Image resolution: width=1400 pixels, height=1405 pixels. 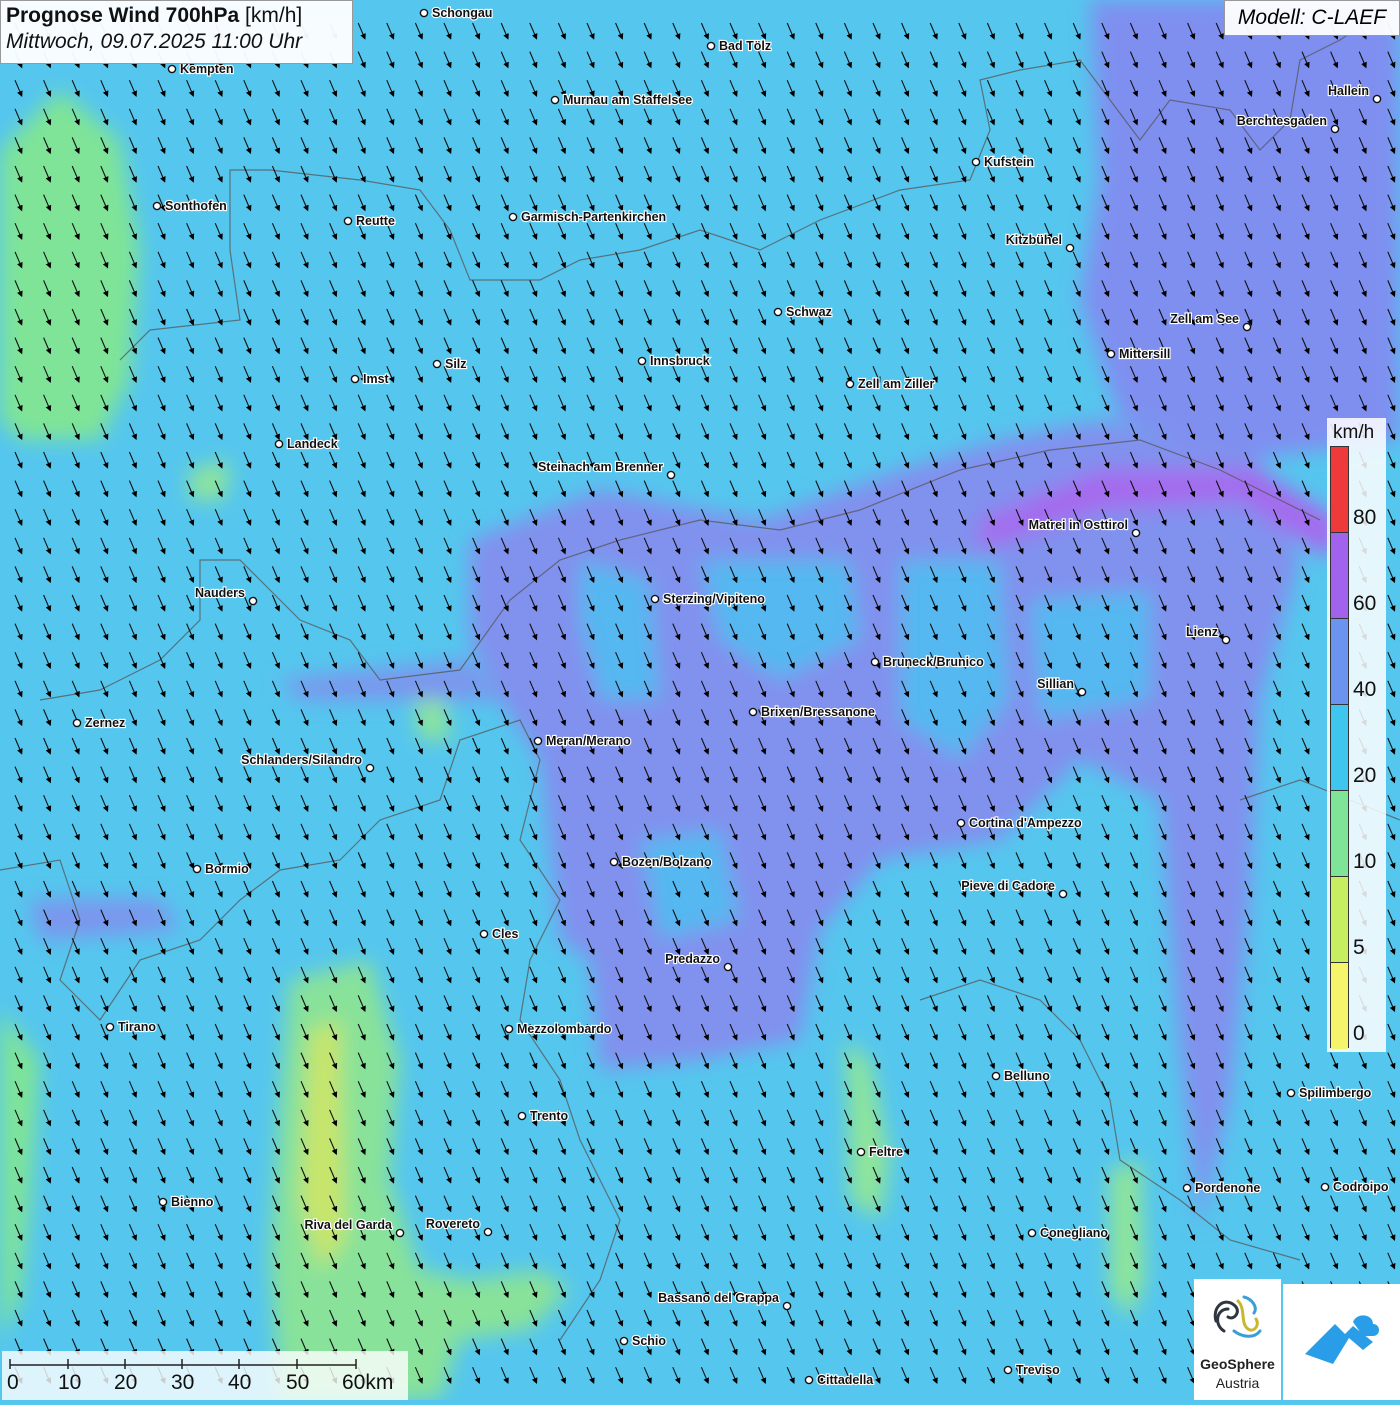 I want to click on city-label: Schongau, so click(x=462, y=13).